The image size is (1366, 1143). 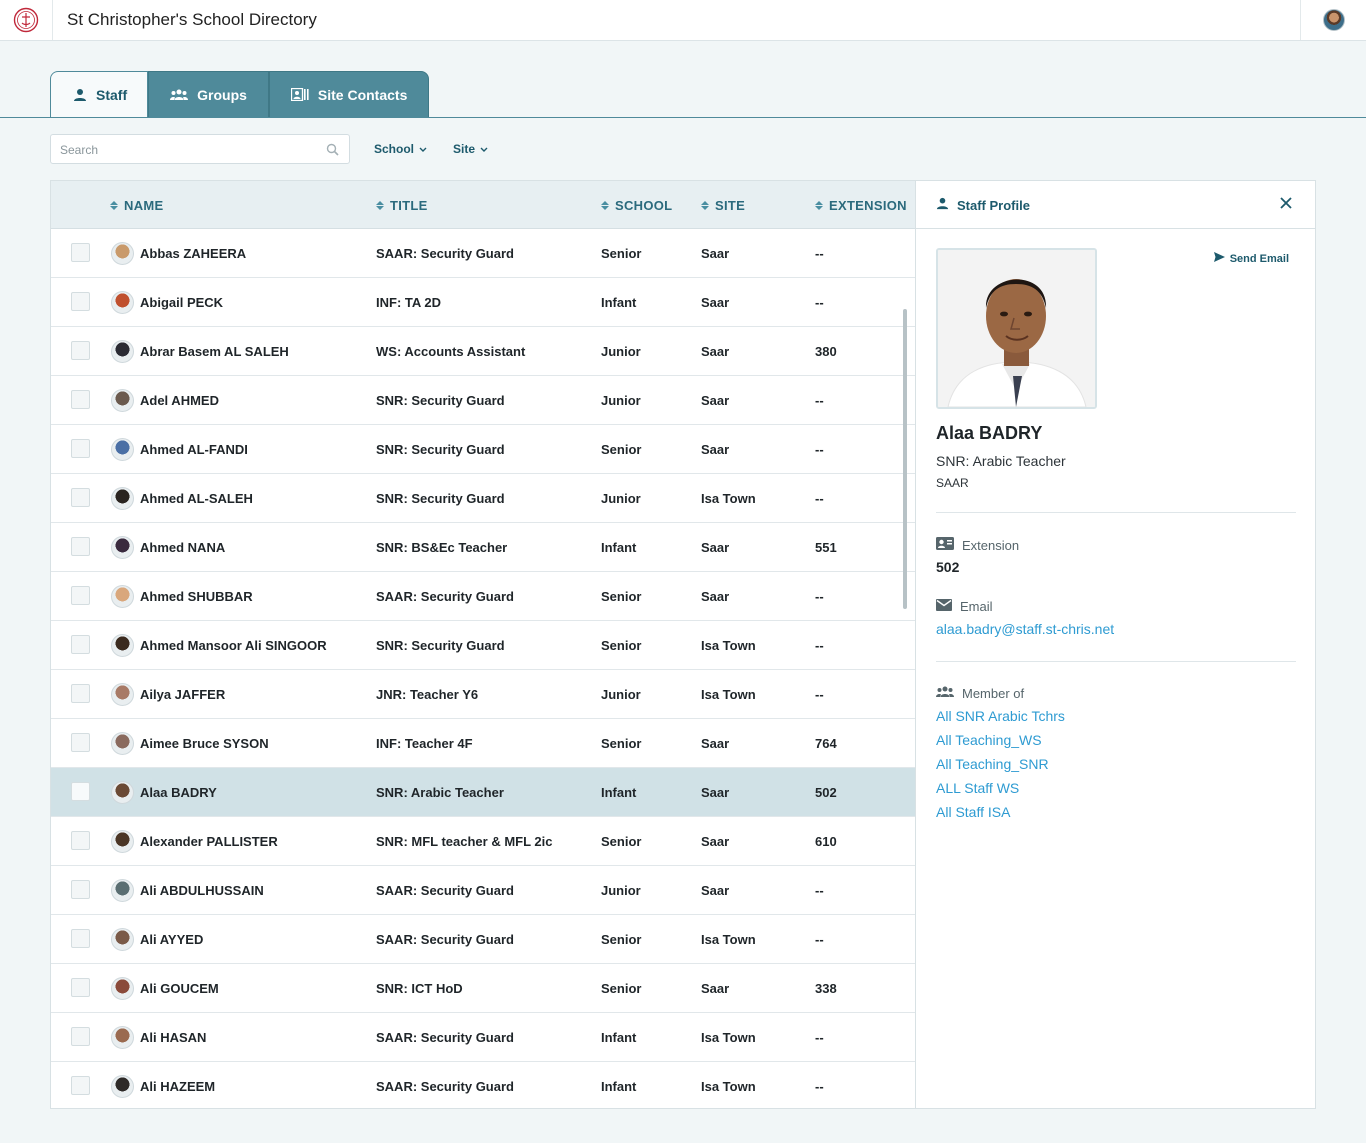 What do you see at coordinates (442, 547) in the screenshot?
I see `staff-title: SNR: BS&Ec Teacher` at bounding box center [442, 547].